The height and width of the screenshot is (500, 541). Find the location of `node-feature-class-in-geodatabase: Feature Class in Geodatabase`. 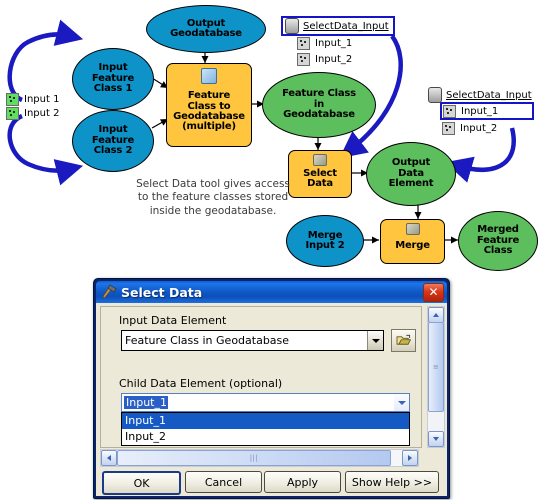

node-feature-class-in-geodatabase: Feature Class in Geodatabase is located at coordinates (319, 105).